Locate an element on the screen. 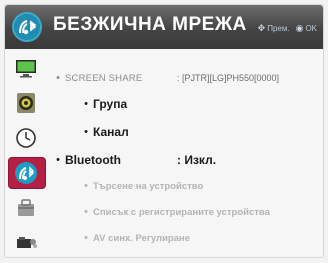 This screenshot has width=328, height=263. menu-item-av-sync: • AV синх. Регулиране is located at coordinates (198, 238).